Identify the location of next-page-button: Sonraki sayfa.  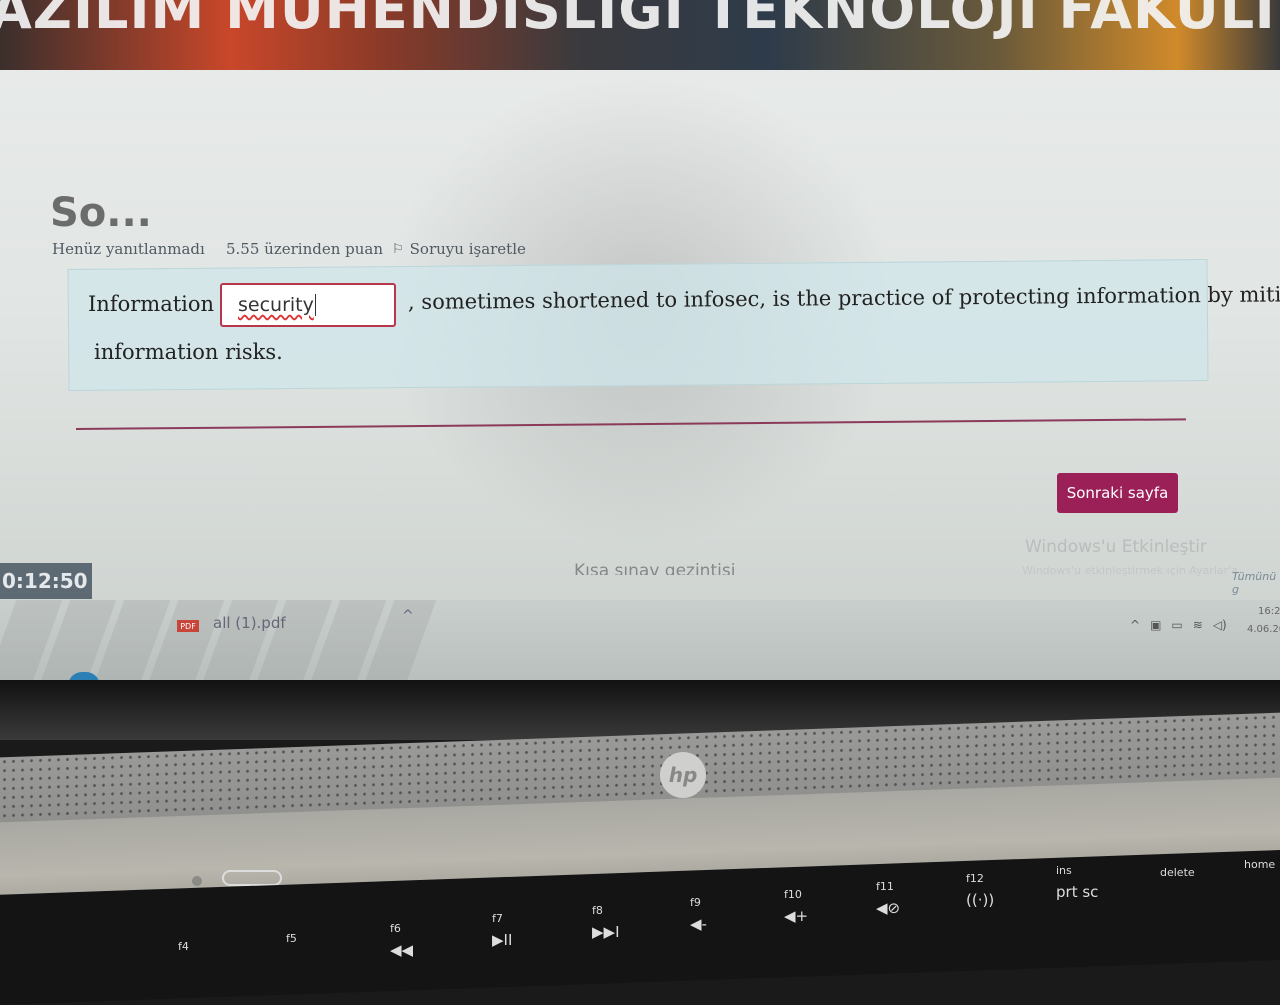
(1117, 493).